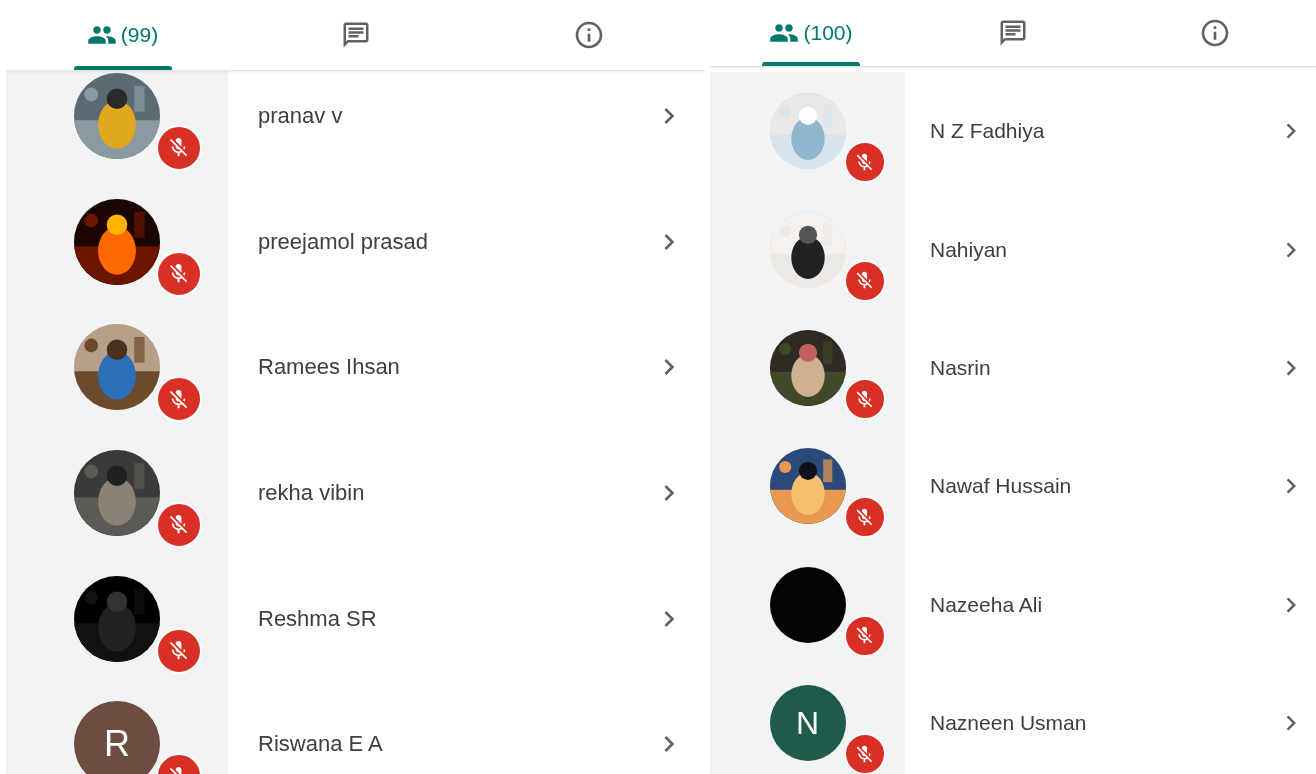 This screenshot has width=1316, height=774. Describe the element at coordinates (811, 33) in the screenshot. I see `people-tab: (100)` at that location.